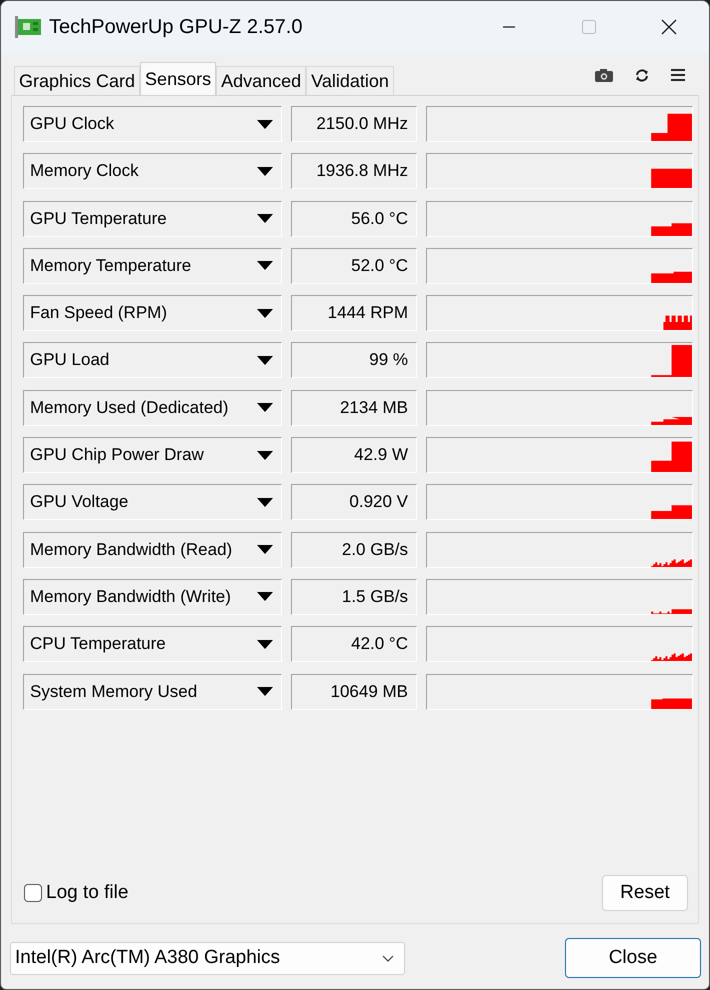 Image resolution: width=710 pixels, height=990 pixels. What do you see at coordinates (633, 958) in the screenshot?
I see `close-button: Close` at bounding box center [633, 958].